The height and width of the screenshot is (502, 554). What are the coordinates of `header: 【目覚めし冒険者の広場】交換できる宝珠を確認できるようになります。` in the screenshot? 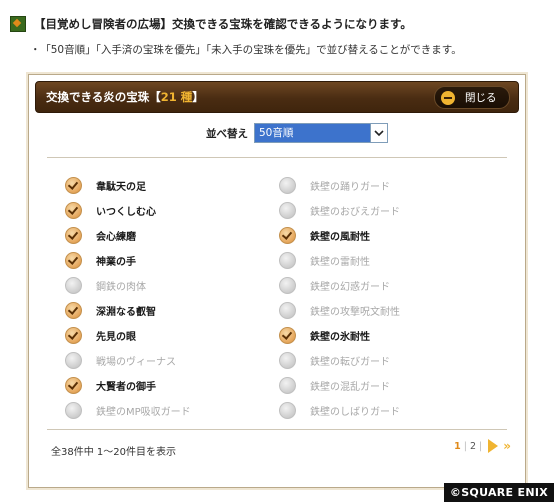 It's located at (211, 24).